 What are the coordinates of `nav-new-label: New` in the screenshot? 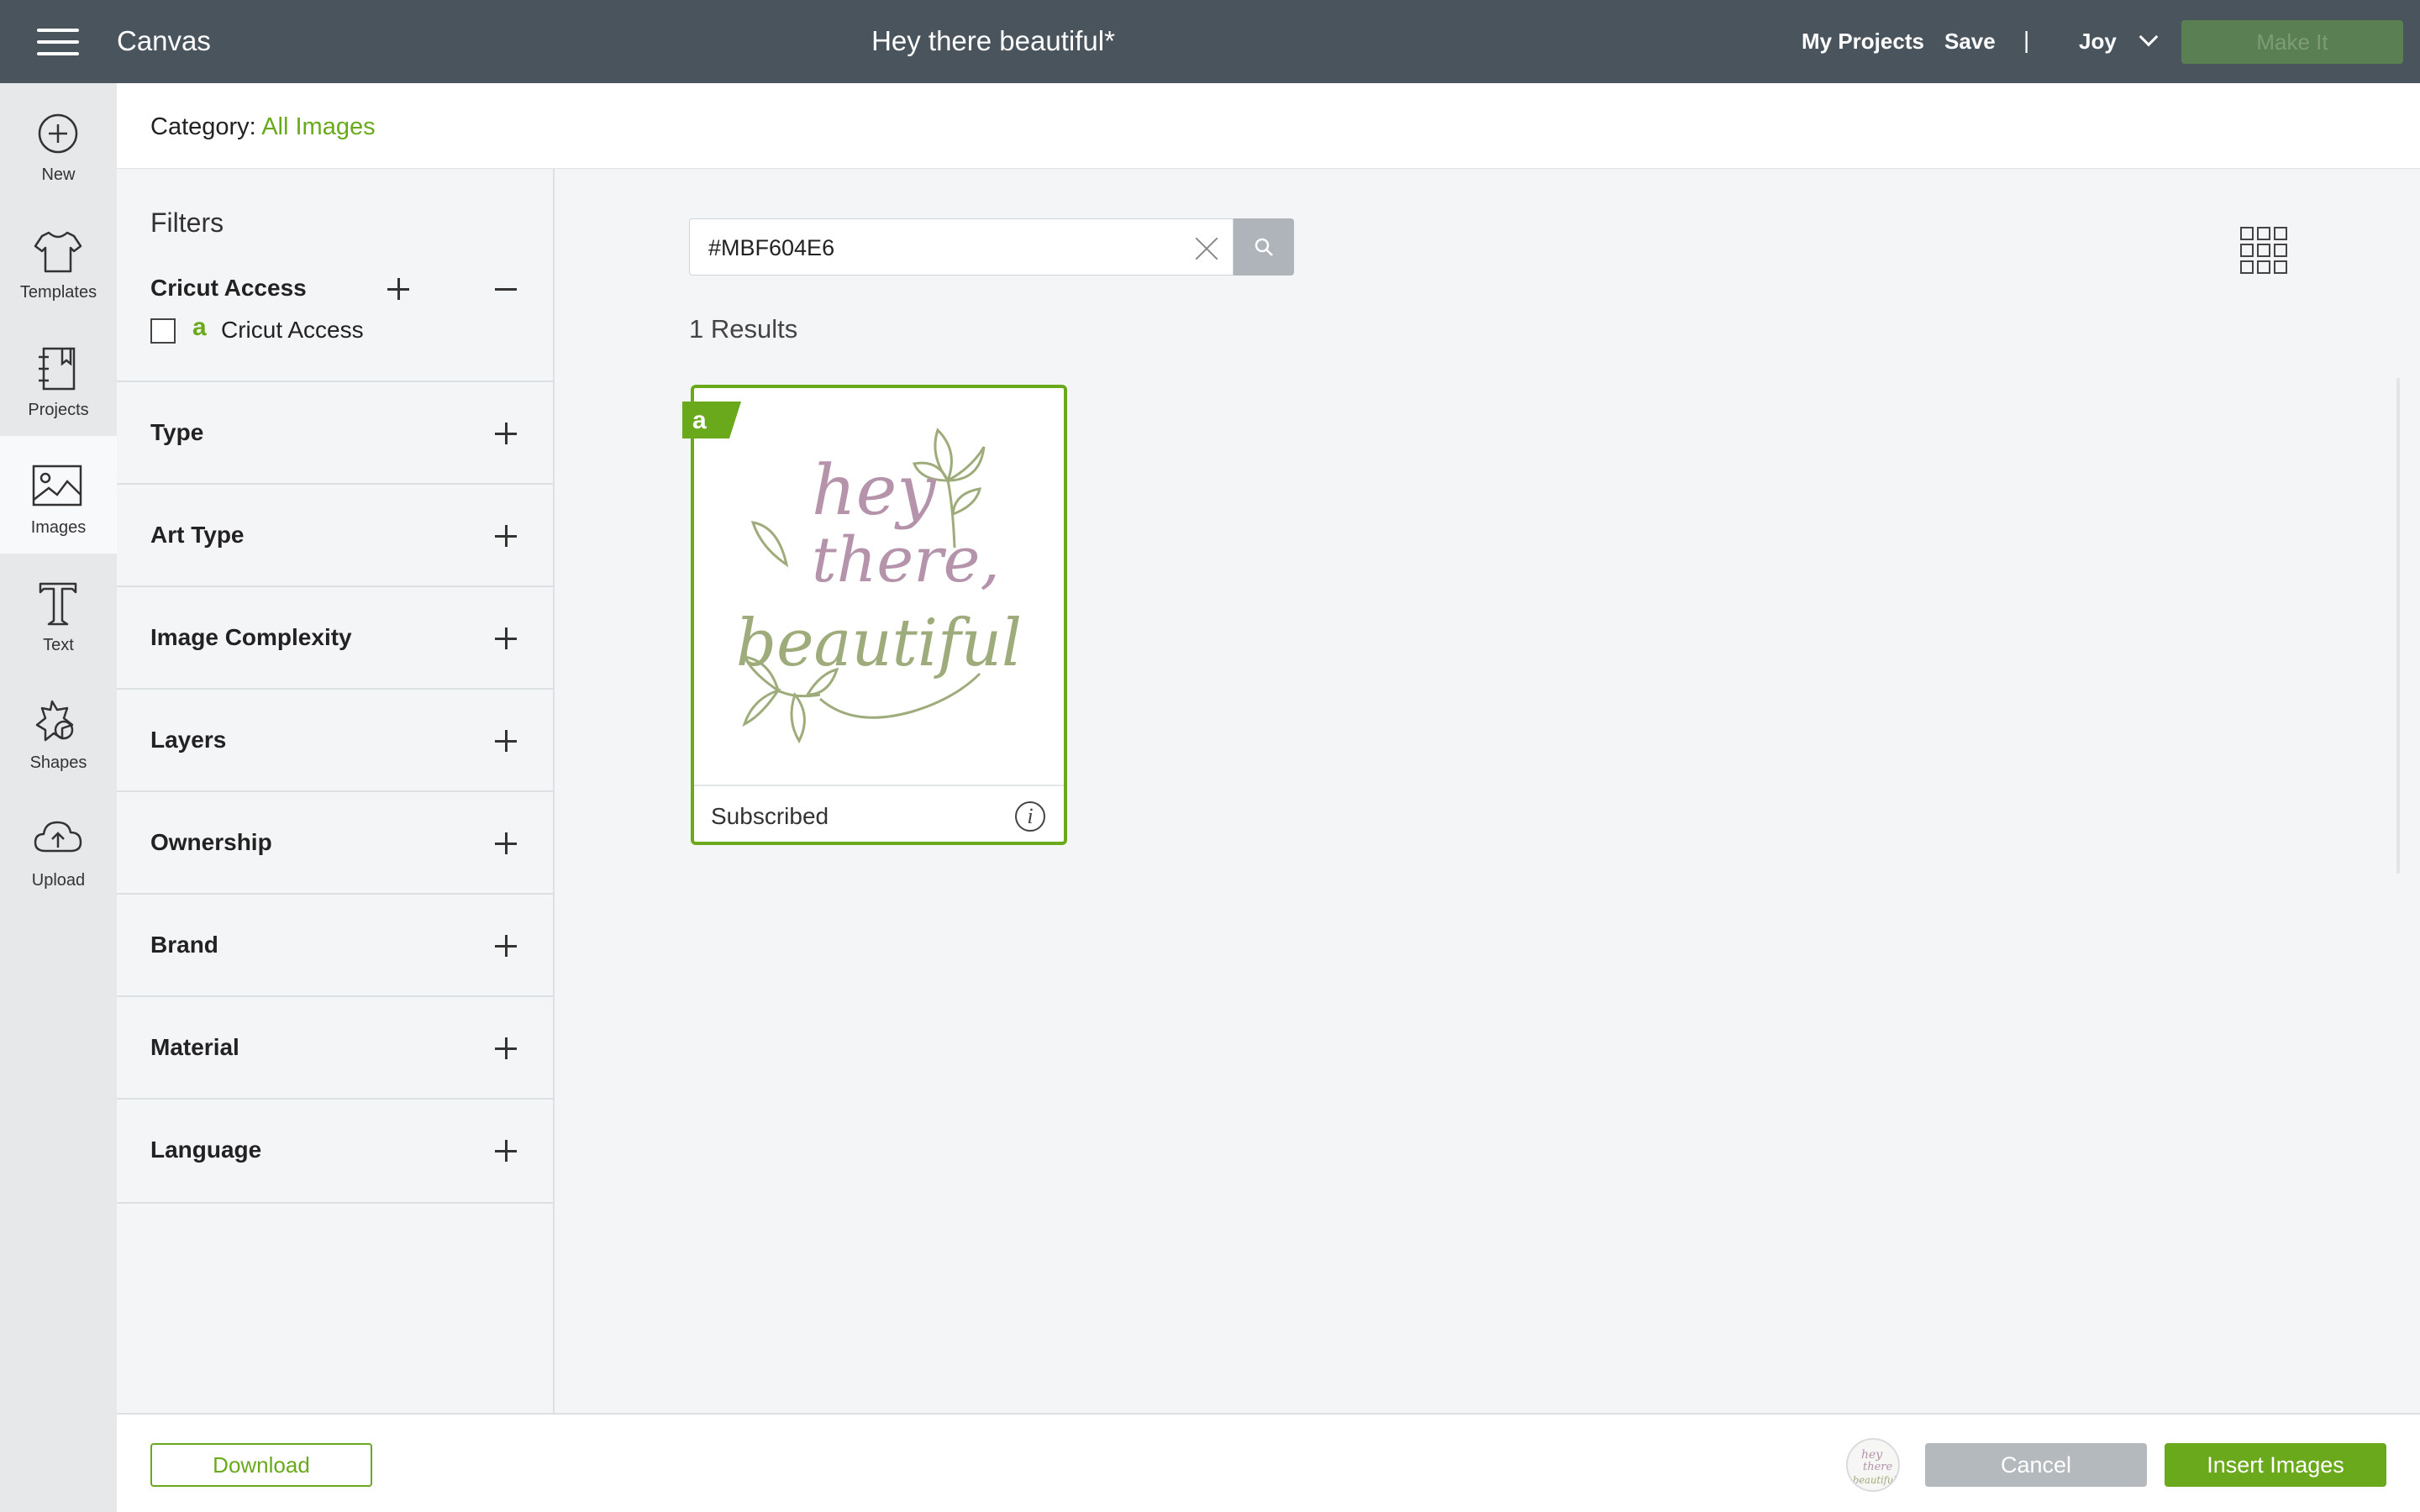 It's located at (58, 174).